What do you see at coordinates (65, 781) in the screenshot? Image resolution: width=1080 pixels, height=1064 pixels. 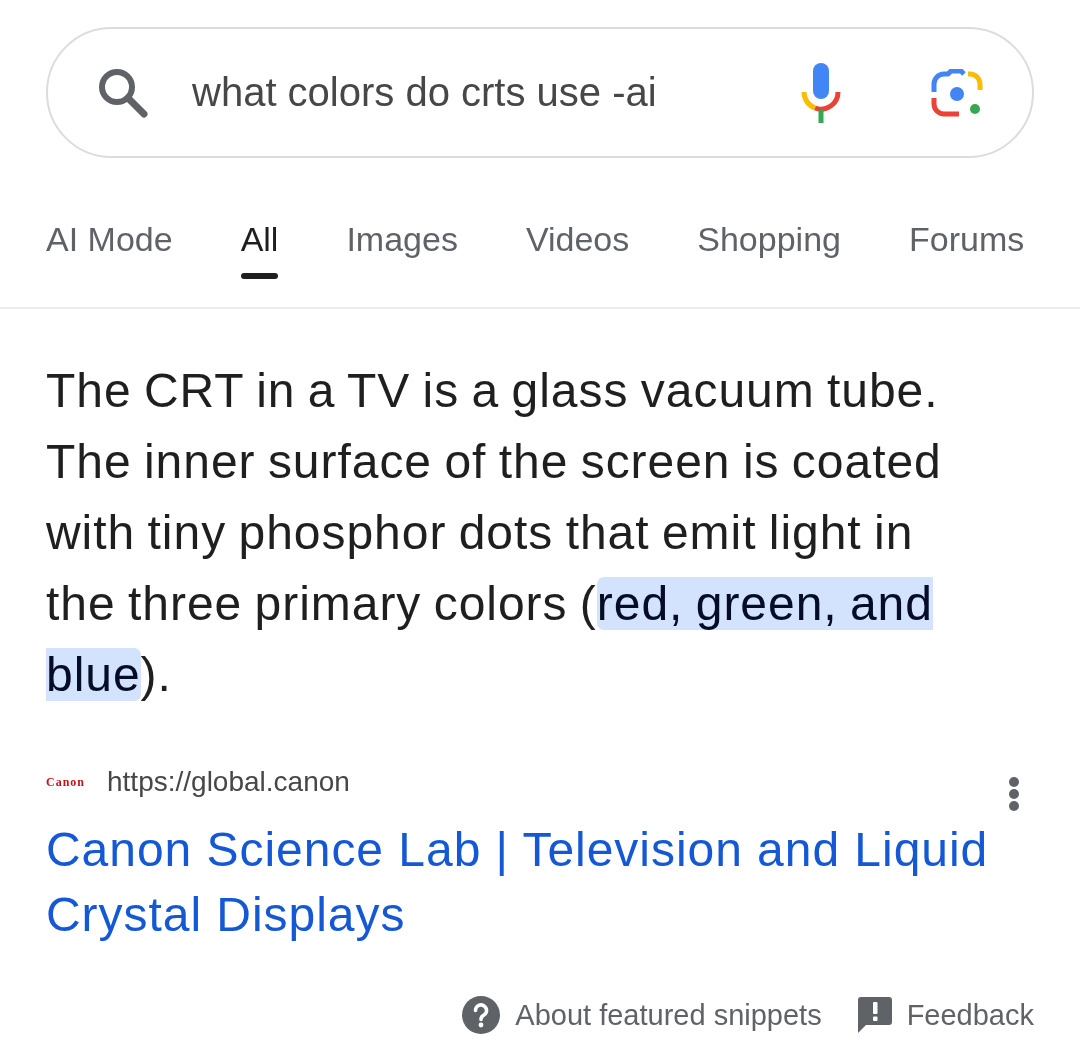 I see `site-logo: Canon` at bounding box center [65, 781].